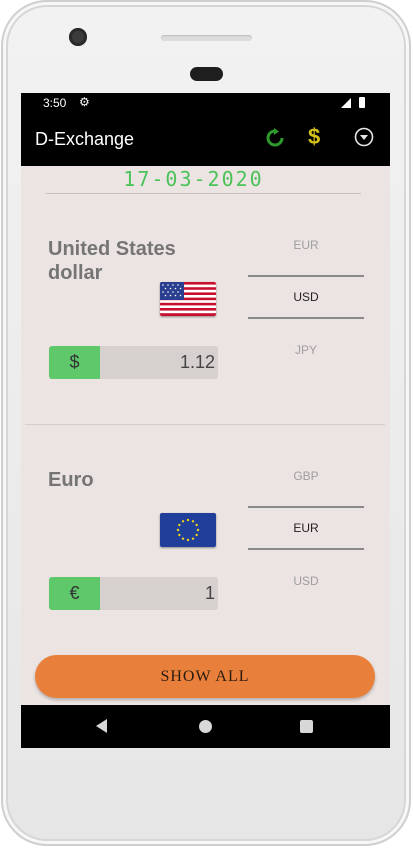 Image resolution: width=413 pixels, height=848 pixels. Describe the element at coordinates (346, 103) in the screenshot. I see `signal-icon` at that location.